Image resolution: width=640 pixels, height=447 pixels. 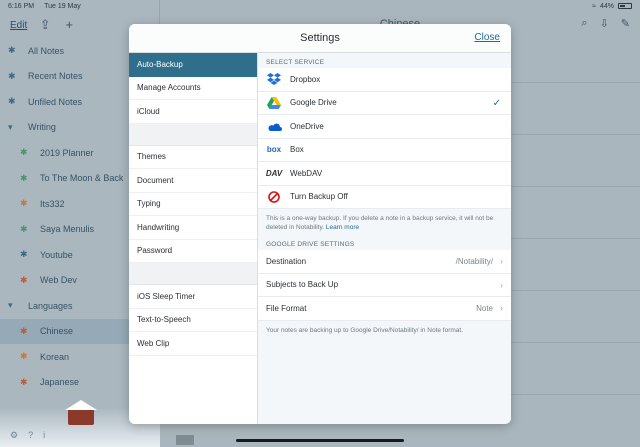 I want to click on settings-nav-item: Manage Accounts, so click(x=193, y=88).